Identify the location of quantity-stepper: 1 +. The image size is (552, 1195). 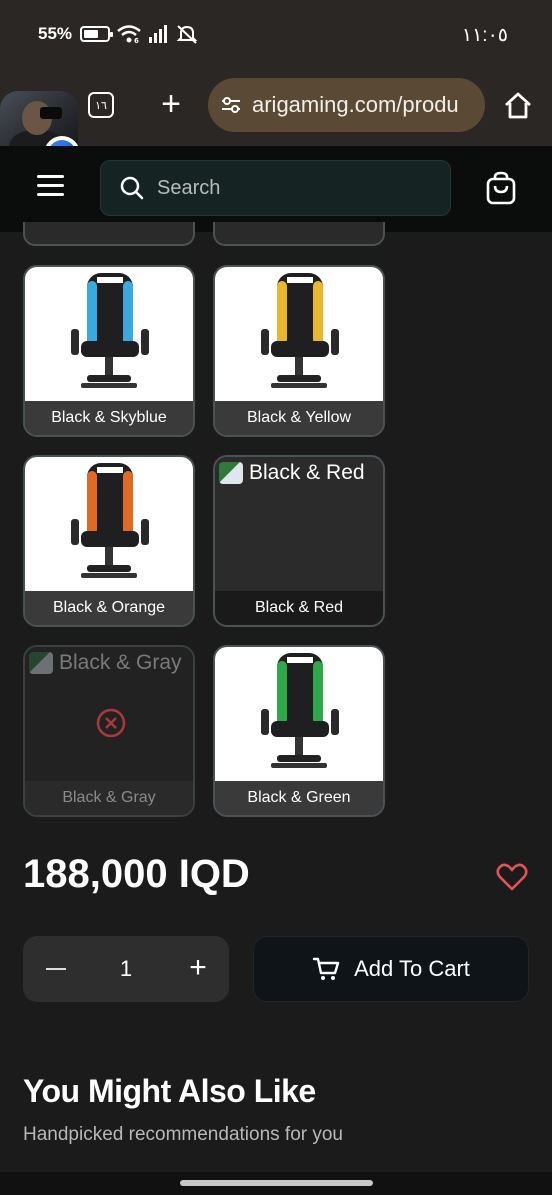
(126, 969).